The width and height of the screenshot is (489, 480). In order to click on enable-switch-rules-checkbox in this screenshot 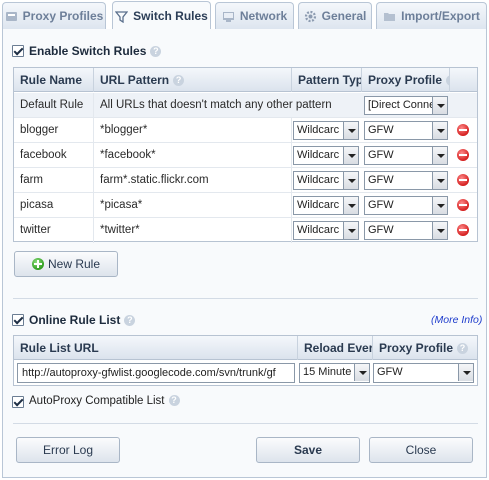, I will do `click(18, 51)`.